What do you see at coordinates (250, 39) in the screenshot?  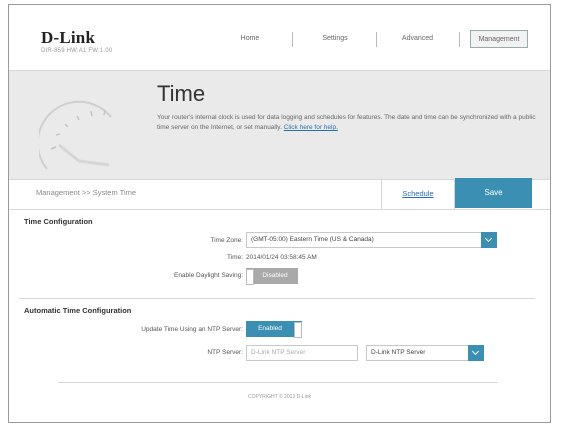 I see `nav-home: Home` at bounding box center [250, 39].